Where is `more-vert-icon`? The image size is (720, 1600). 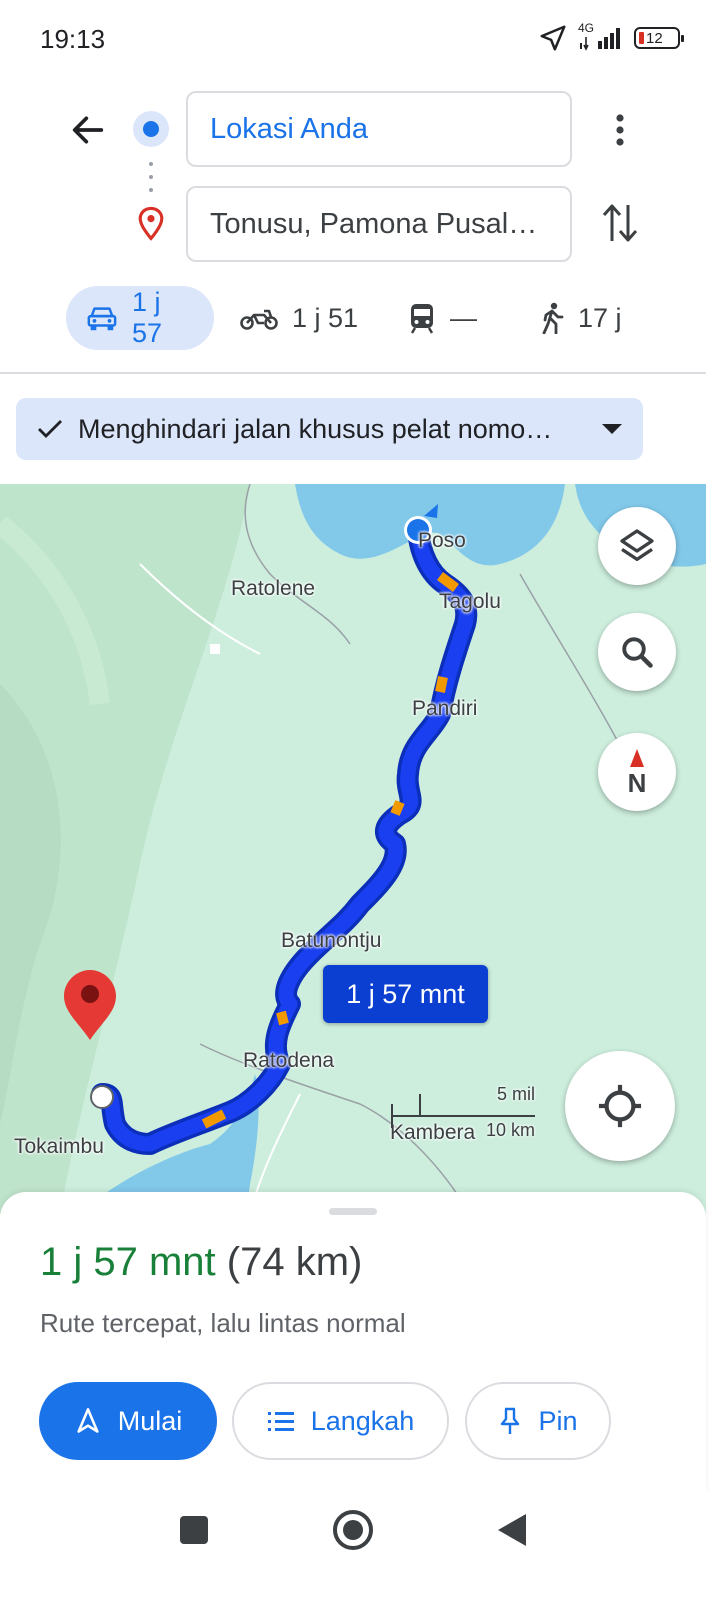 more-vert-icon is located at coordinates (620, 130).